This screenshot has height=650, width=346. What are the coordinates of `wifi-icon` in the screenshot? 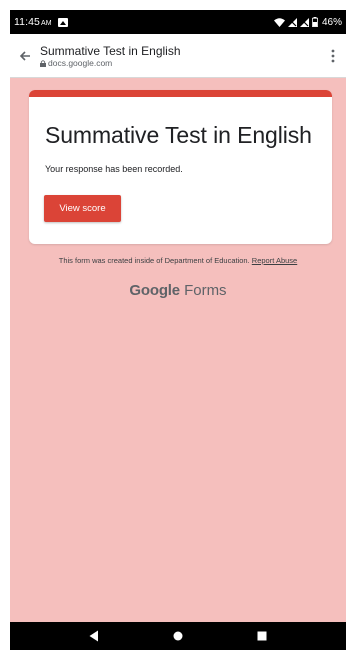 It's located at (279, 22).